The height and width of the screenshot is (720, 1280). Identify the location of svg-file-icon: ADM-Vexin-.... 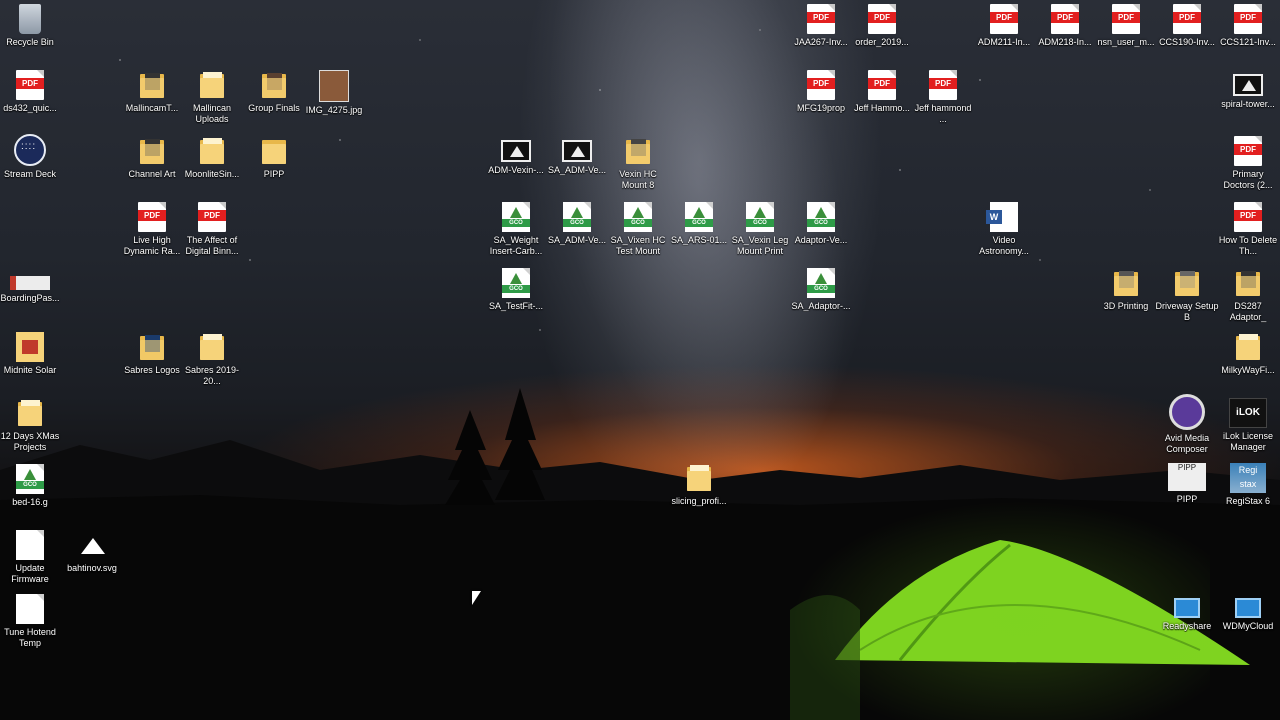
(516, 163).